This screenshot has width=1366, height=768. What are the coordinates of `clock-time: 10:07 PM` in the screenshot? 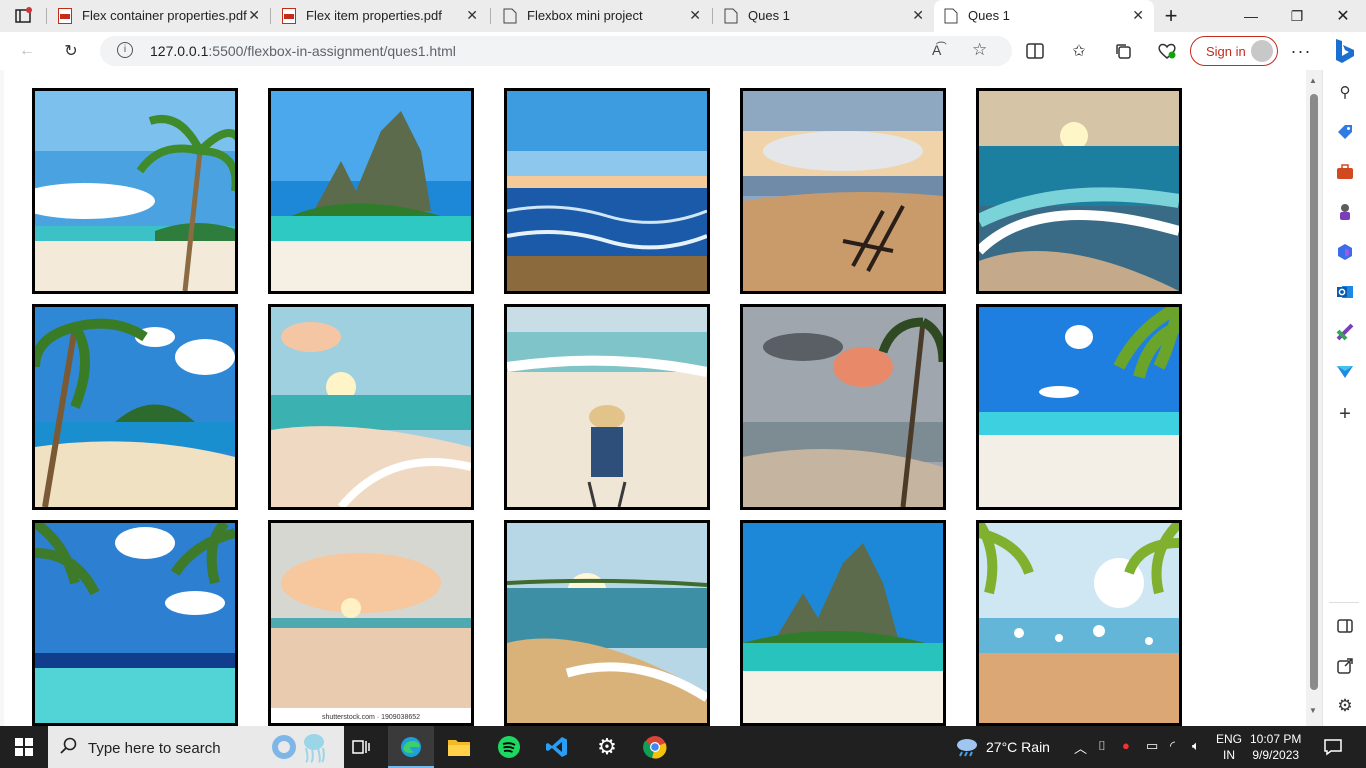 It's located at (1276, 739).